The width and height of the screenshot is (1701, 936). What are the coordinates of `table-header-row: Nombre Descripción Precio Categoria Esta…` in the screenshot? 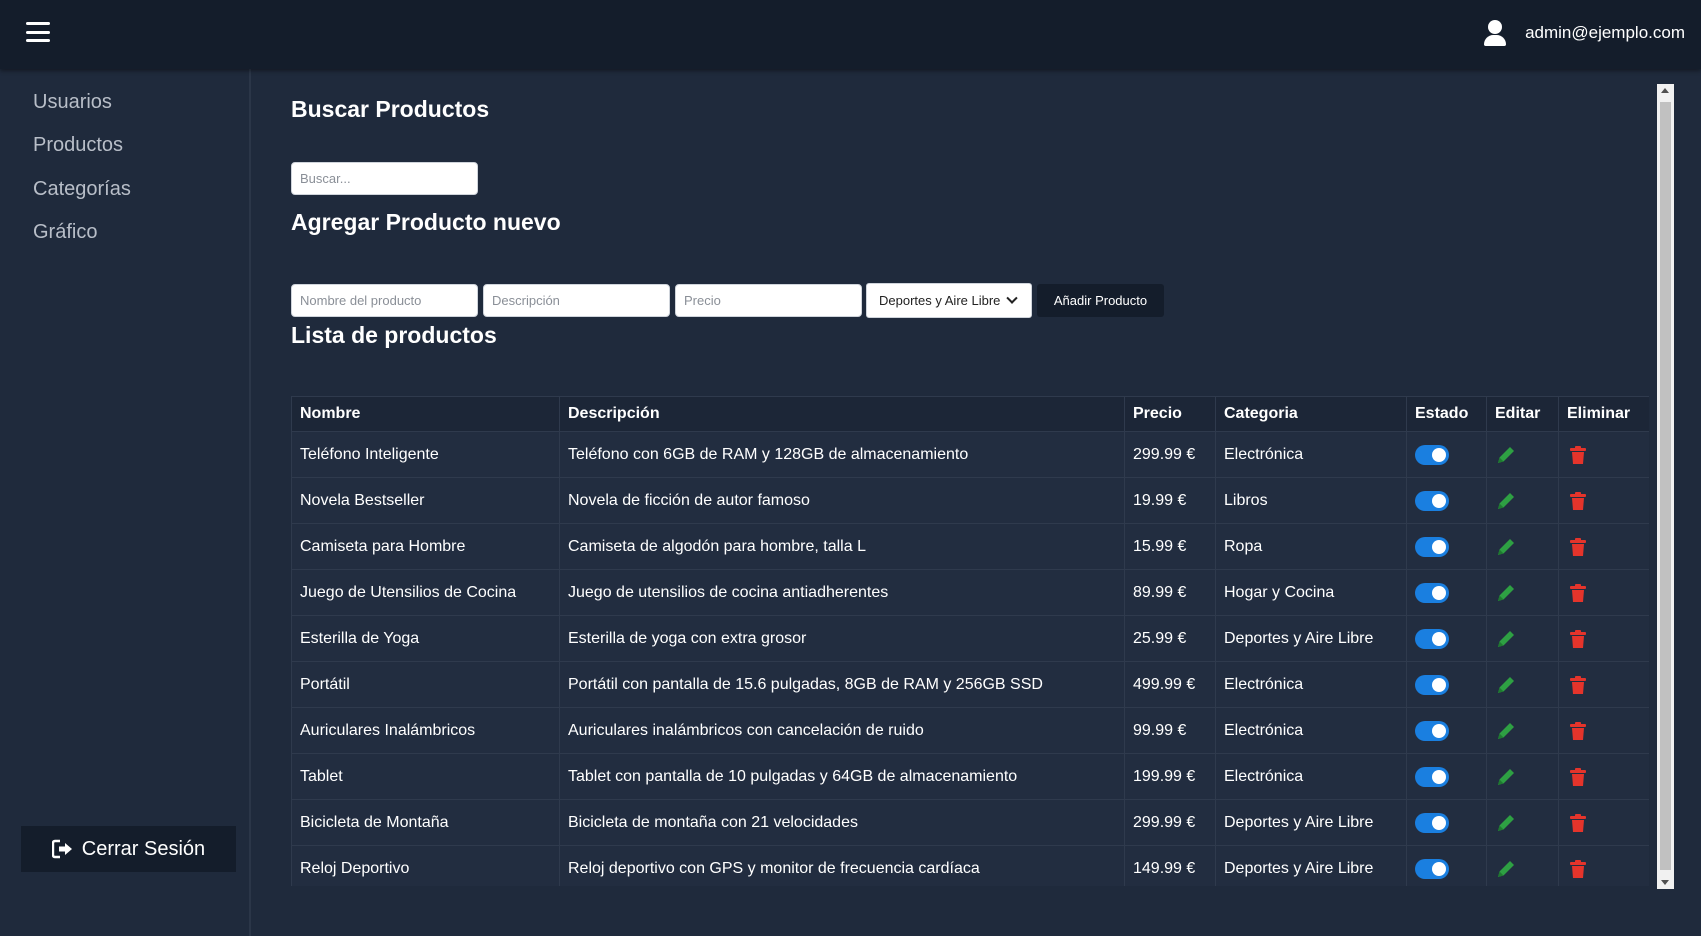 It's located at (970, 414).